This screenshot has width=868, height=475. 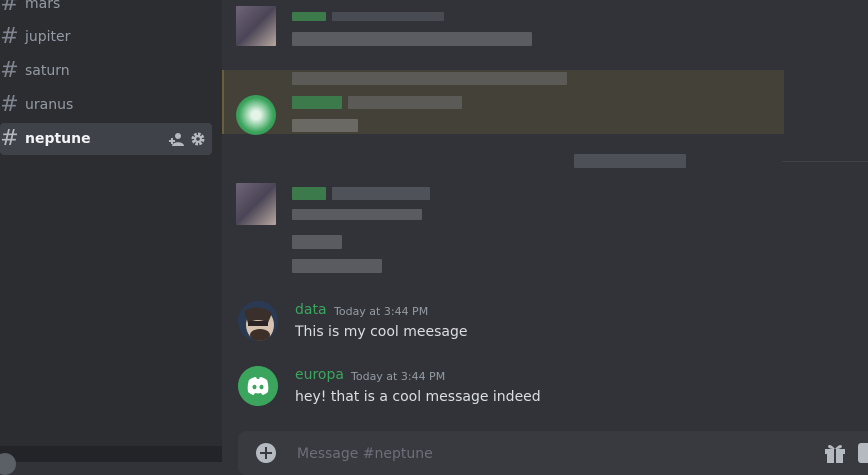 What do you see at coordinates (266, 453) in the screenshot?
I see `plus-circle-icon` at bounding box center [266, 453].